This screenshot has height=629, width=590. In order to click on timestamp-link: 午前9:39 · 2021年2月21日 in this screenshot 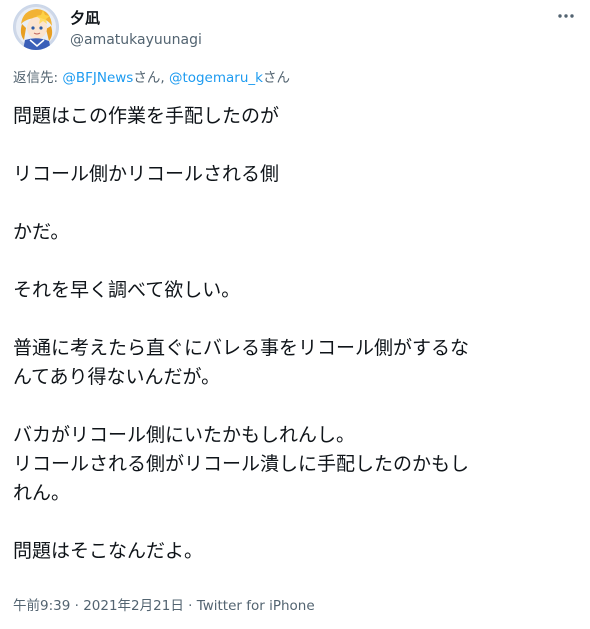, I will do `click(98, 606)`.